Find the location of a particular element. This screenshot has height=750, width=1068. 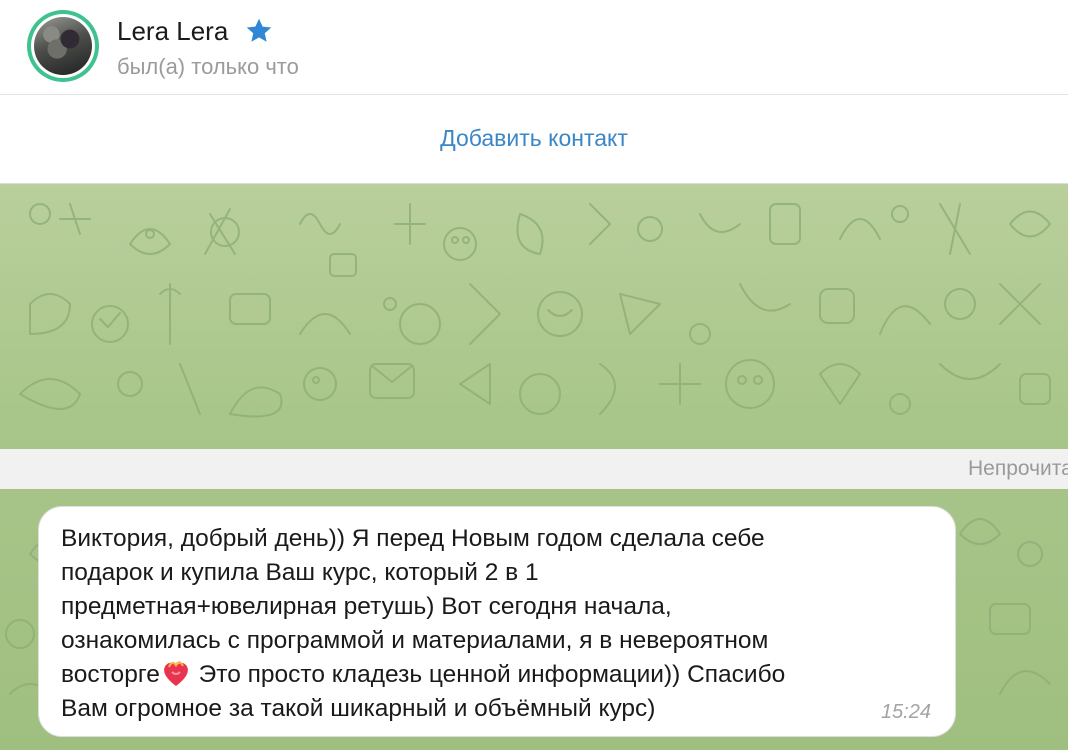

last-seen-status: был(а) только что is located at coordinates (208, 66).